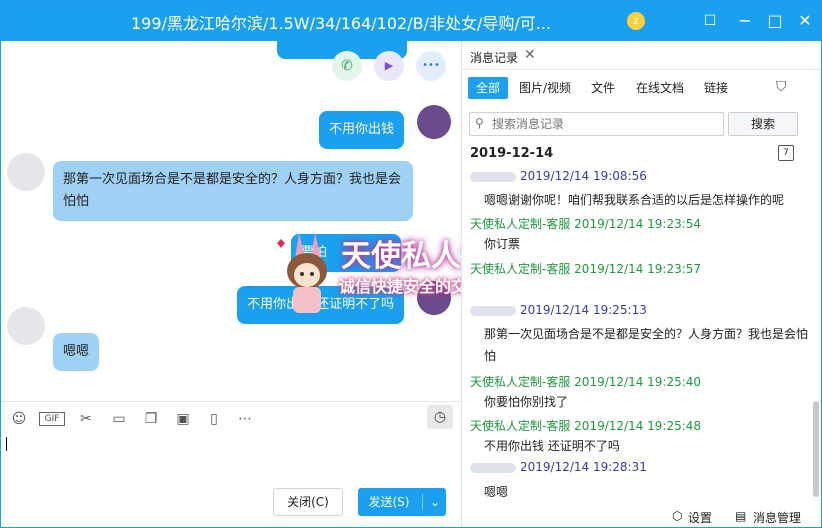 The image size is (822, 528). I want to click on filter-icon: ⛉, so click(781, 87).